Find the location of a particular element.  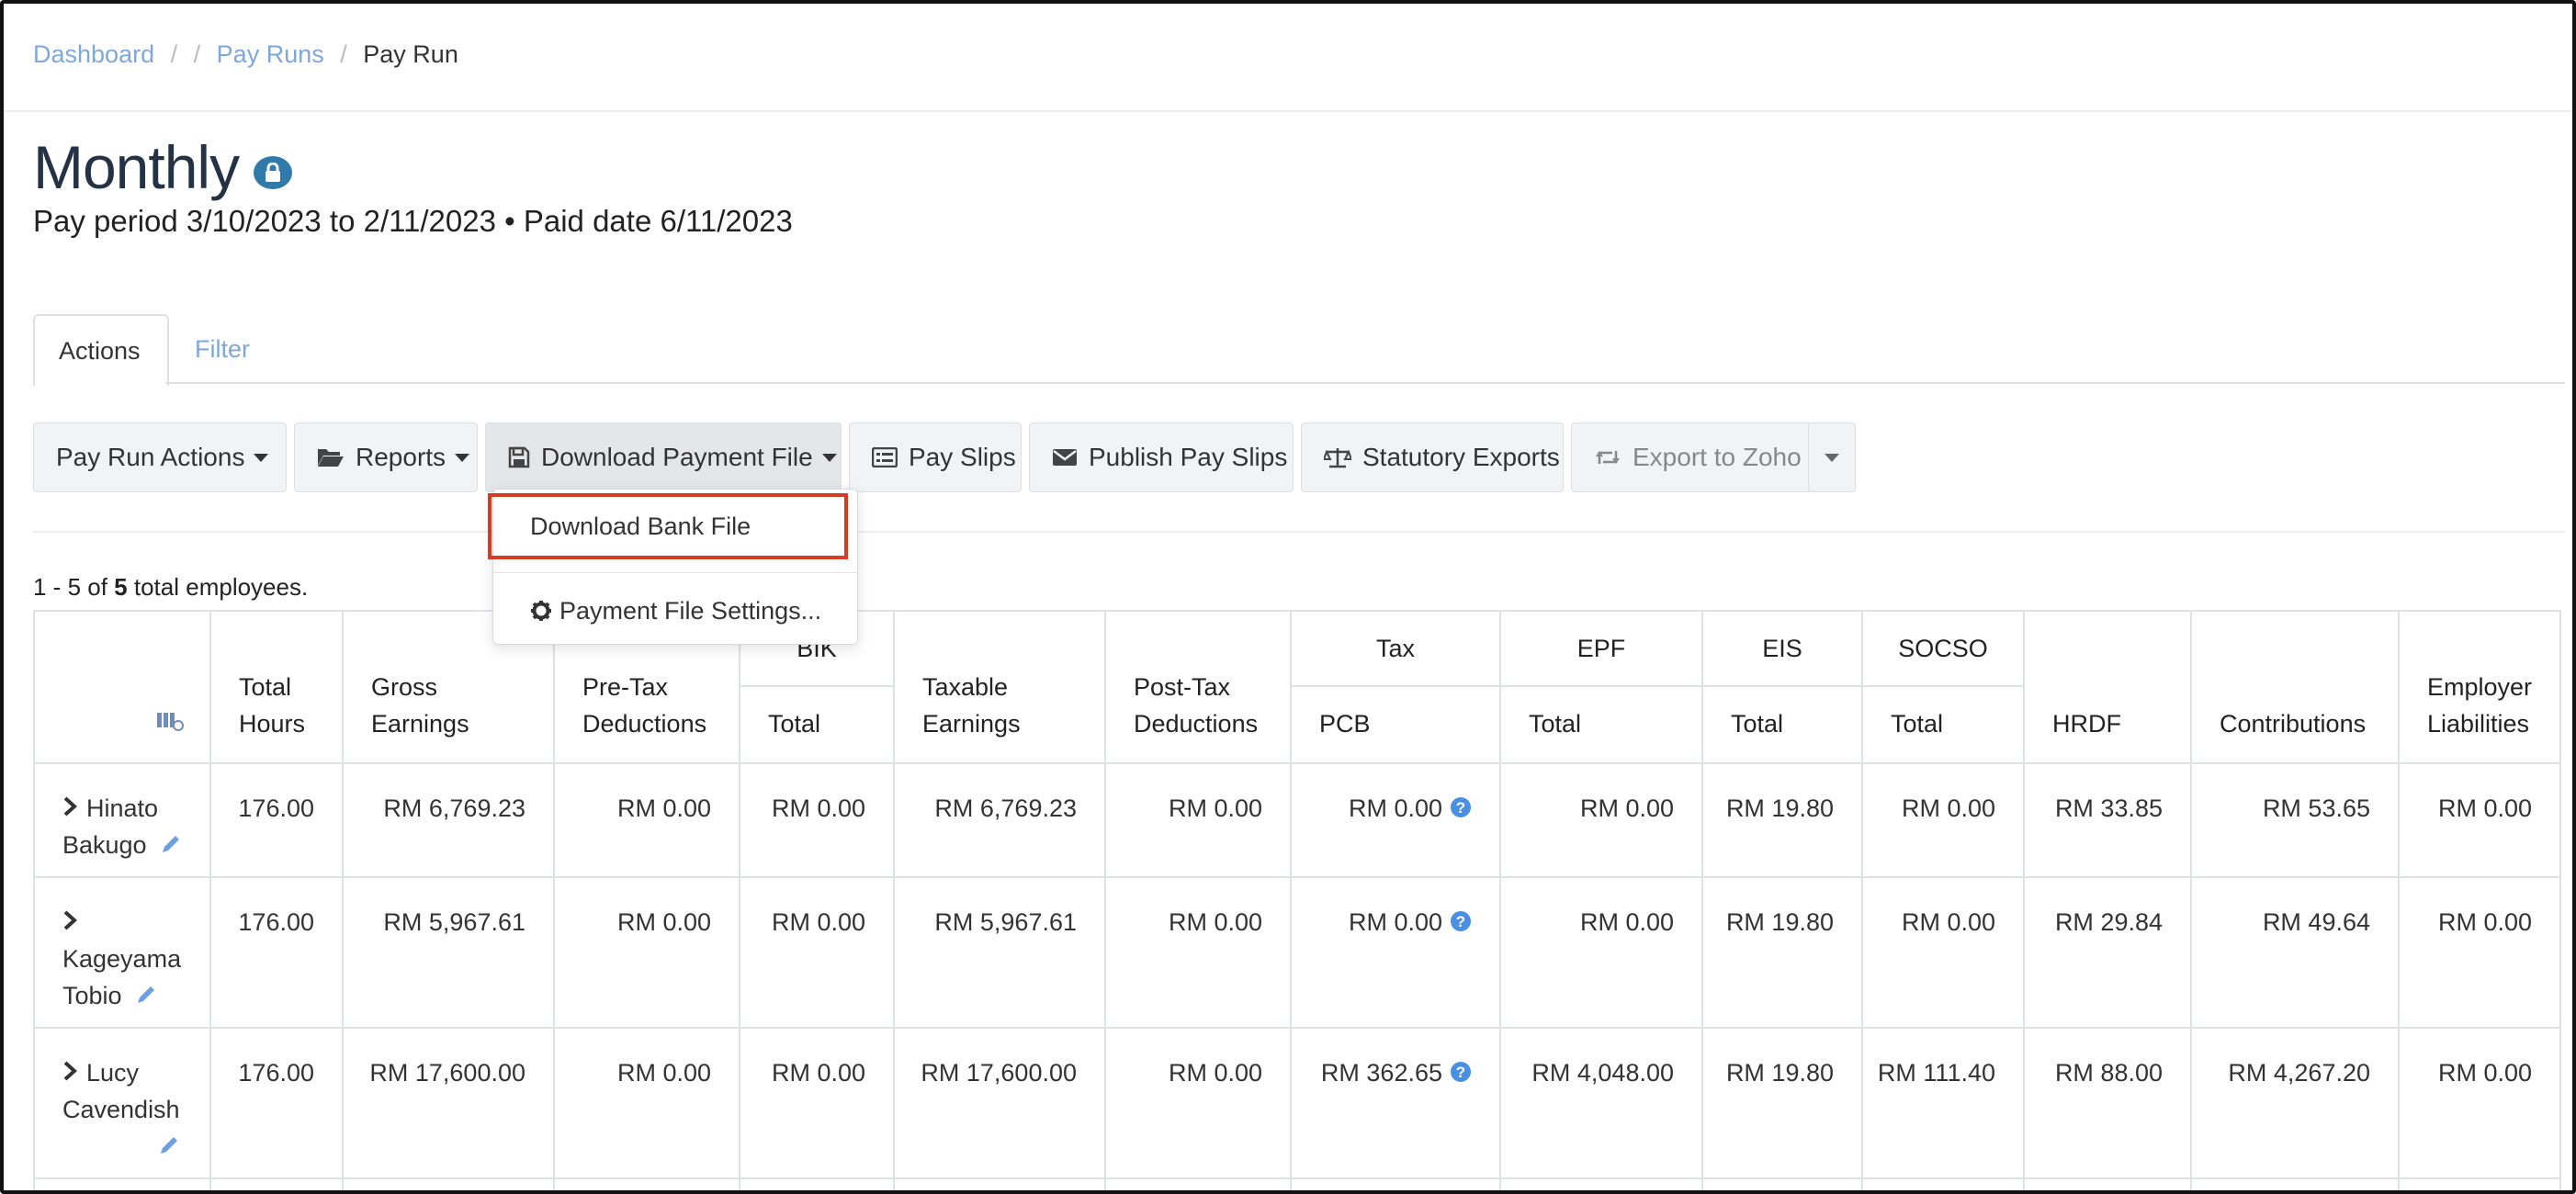

count-number: 5 is located at coordinates (121, 587).